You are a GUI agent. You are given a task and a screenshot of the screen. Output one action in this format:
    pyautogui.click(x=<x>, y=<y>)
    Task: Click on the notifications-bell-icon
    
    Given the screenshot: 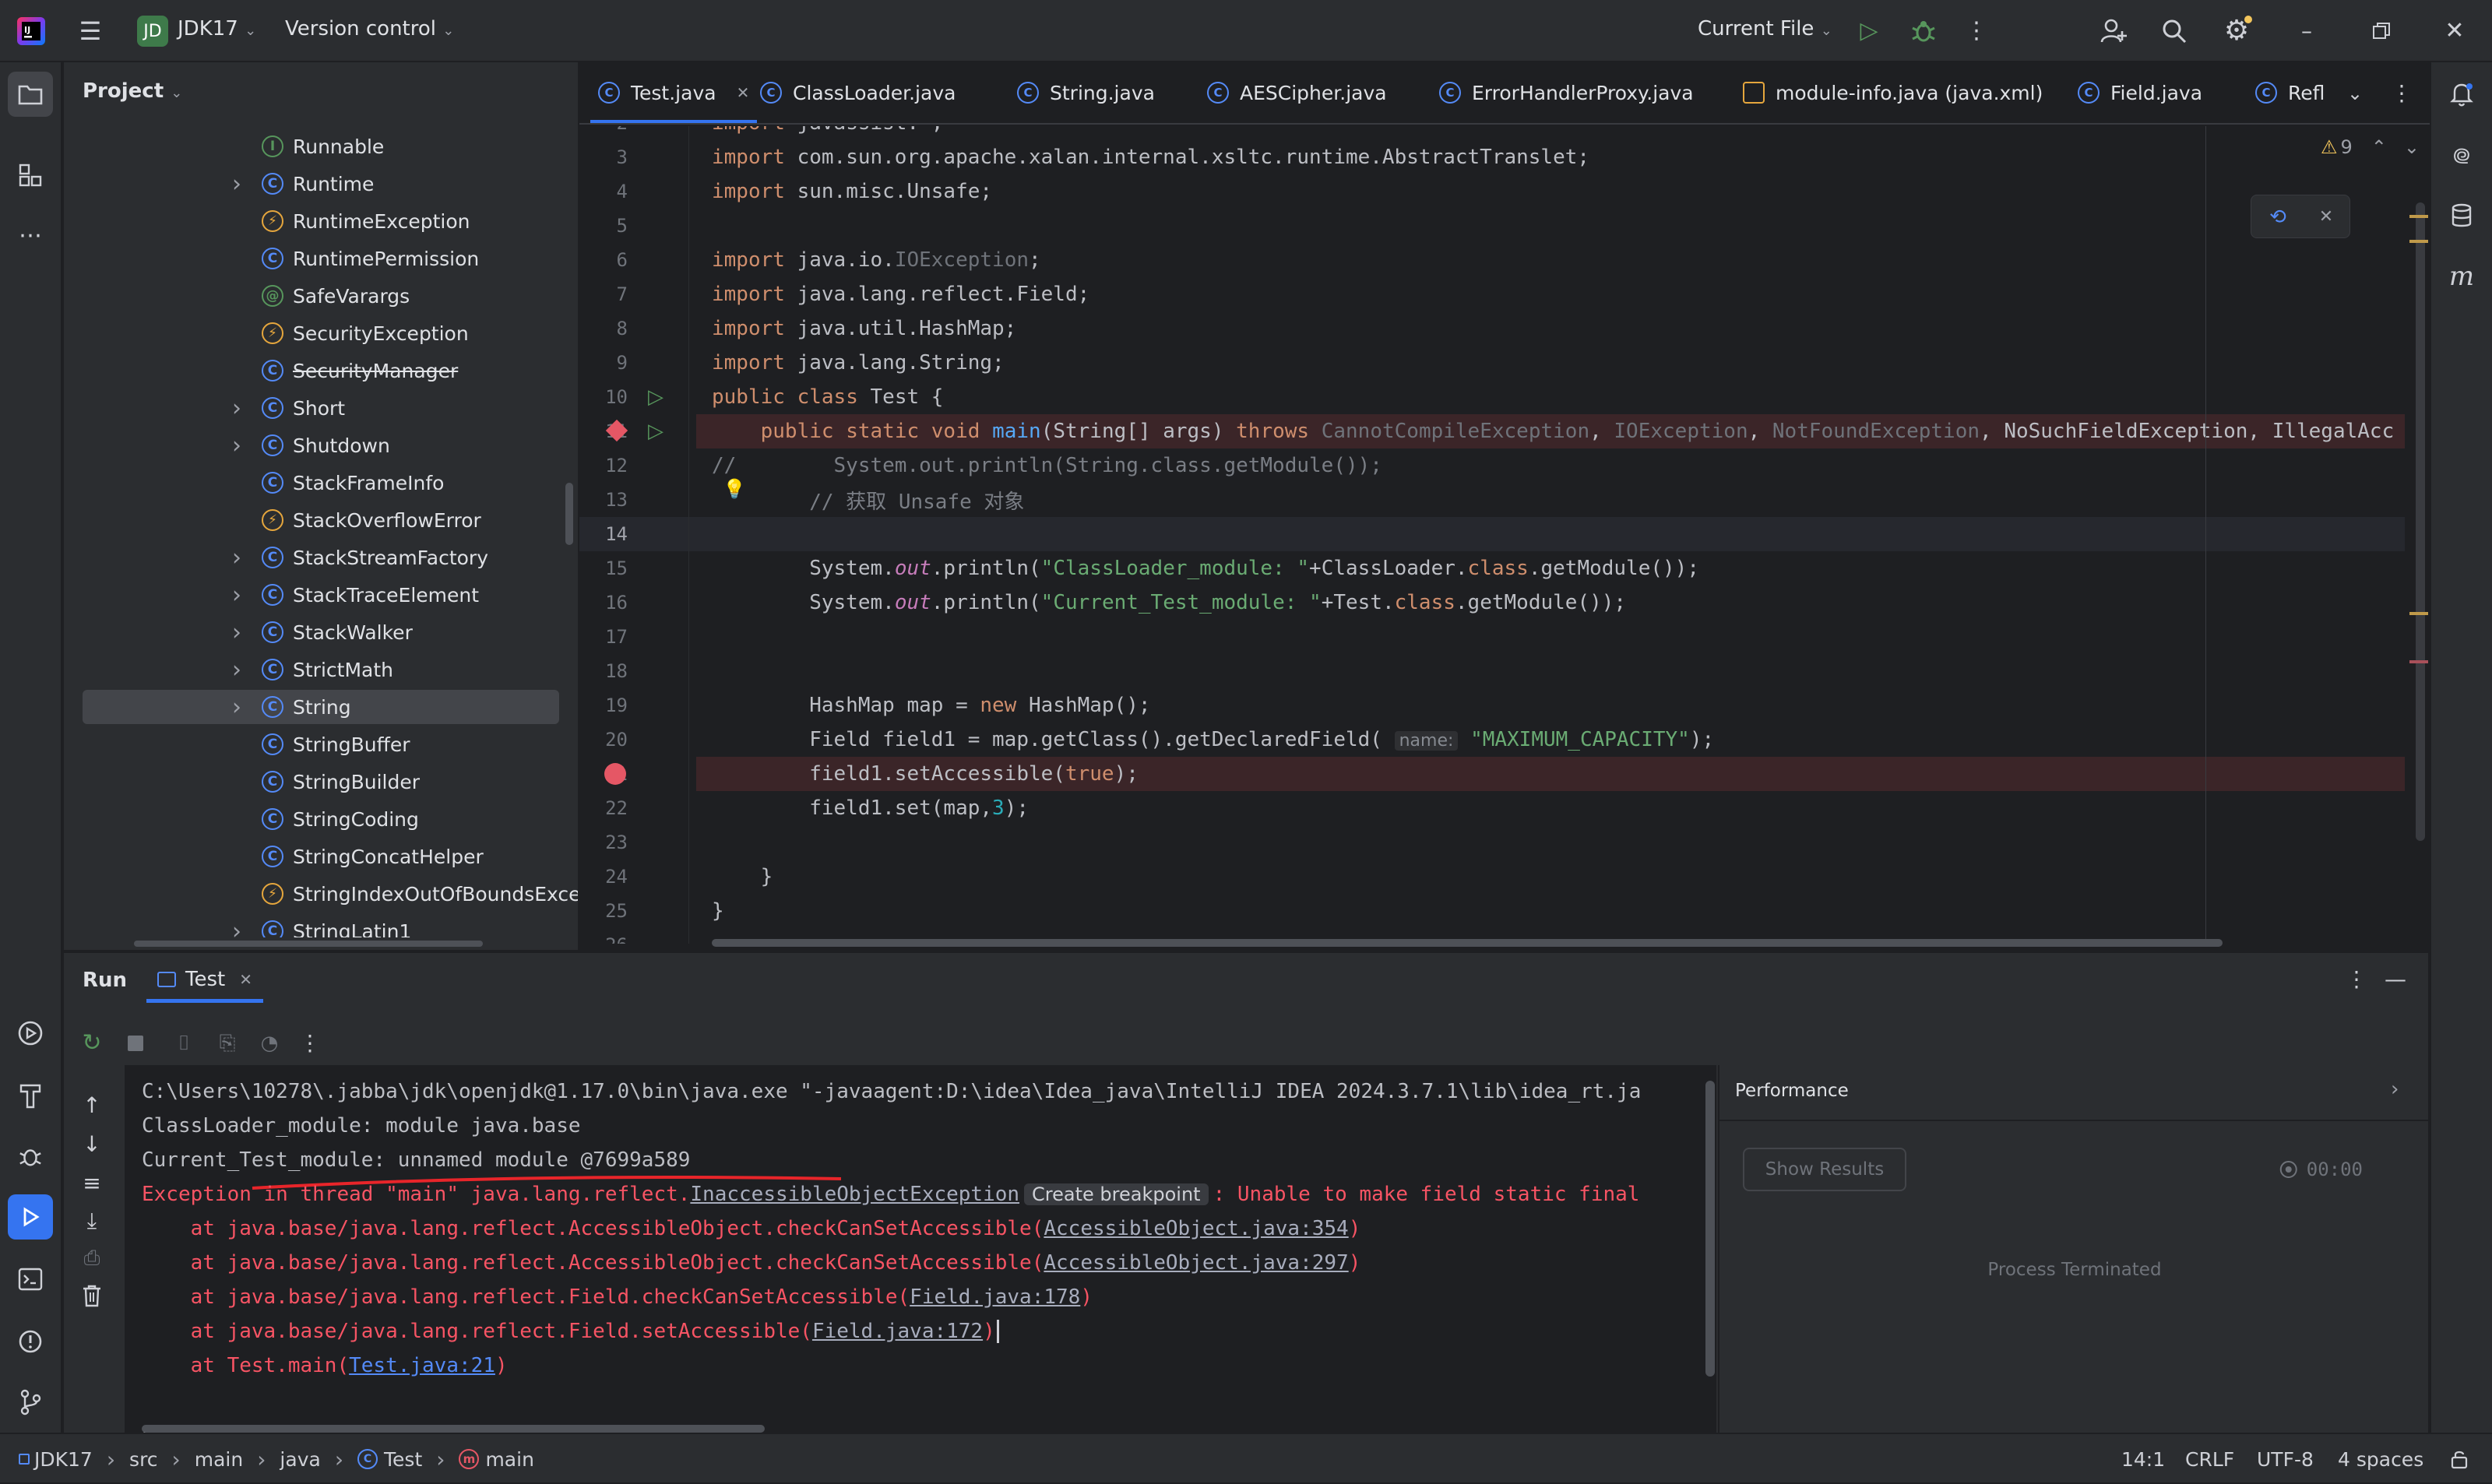 What is the action you would take?
    pyautogui.click(x=2462, y=94)
    